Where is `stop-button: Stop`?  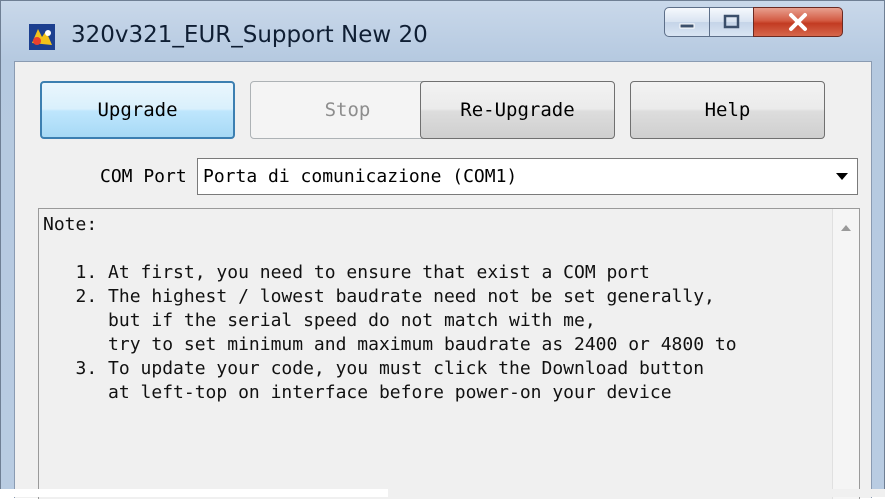 stop-button: Stop is located at coordinates (347, 110).